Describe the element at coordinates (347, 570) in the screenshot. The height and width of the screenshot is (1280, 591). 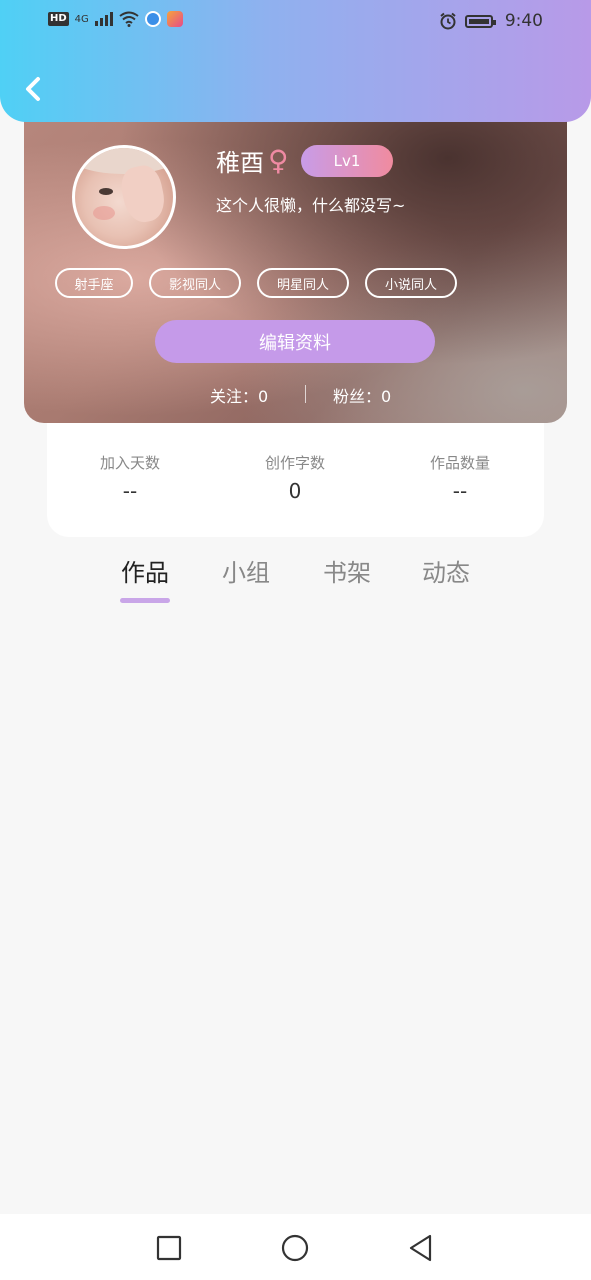
I see `tab-bookshelf: 书架` at that location.